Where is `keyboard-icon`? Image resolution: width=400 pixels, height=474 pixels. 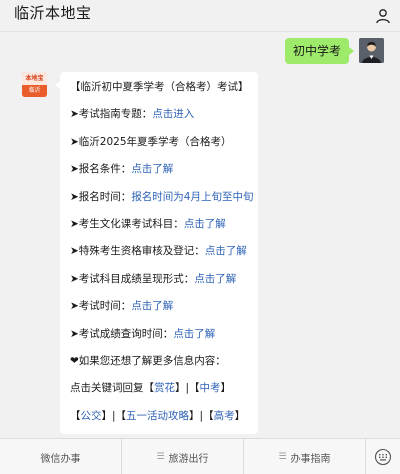
keyboard-icon is located at coordinates (383, 457).